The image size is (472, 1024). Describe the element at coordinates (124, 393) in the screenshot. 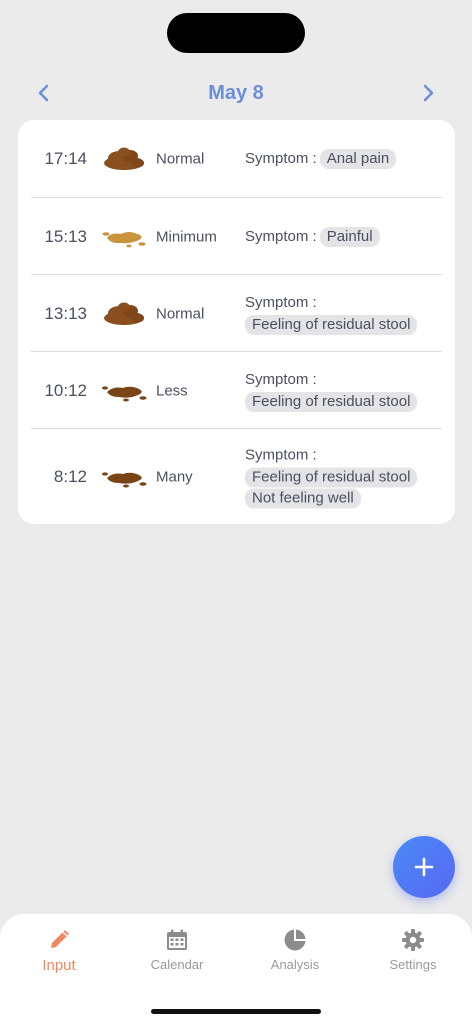

I see `stool-less-icon` at that location.